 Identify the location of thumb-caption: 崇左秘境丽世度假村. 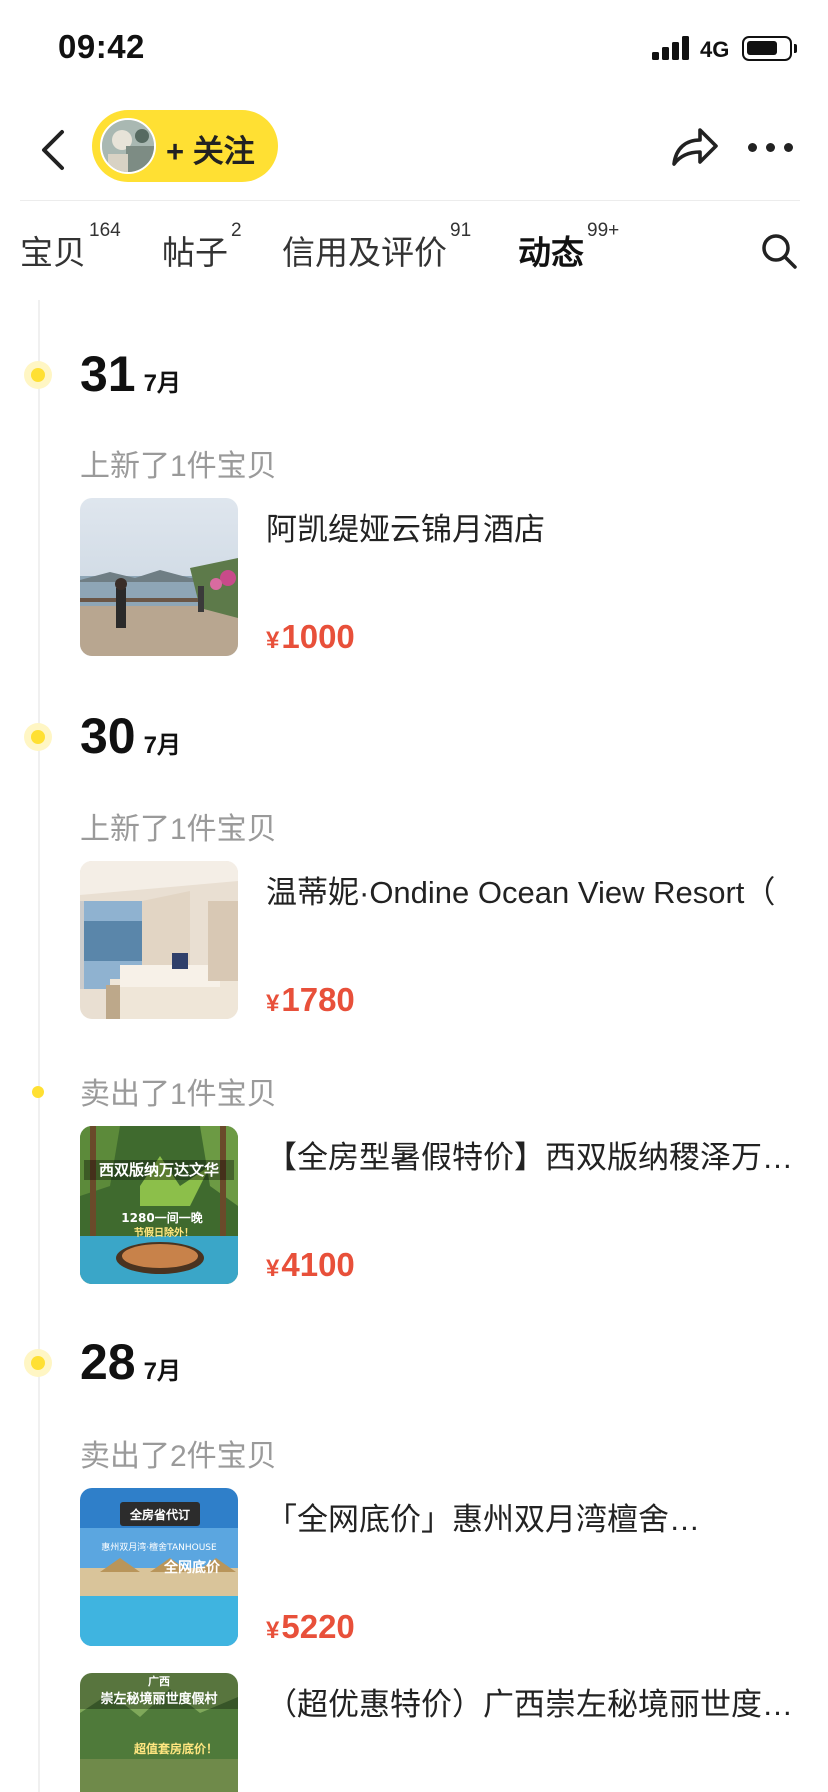
(158, 1699).